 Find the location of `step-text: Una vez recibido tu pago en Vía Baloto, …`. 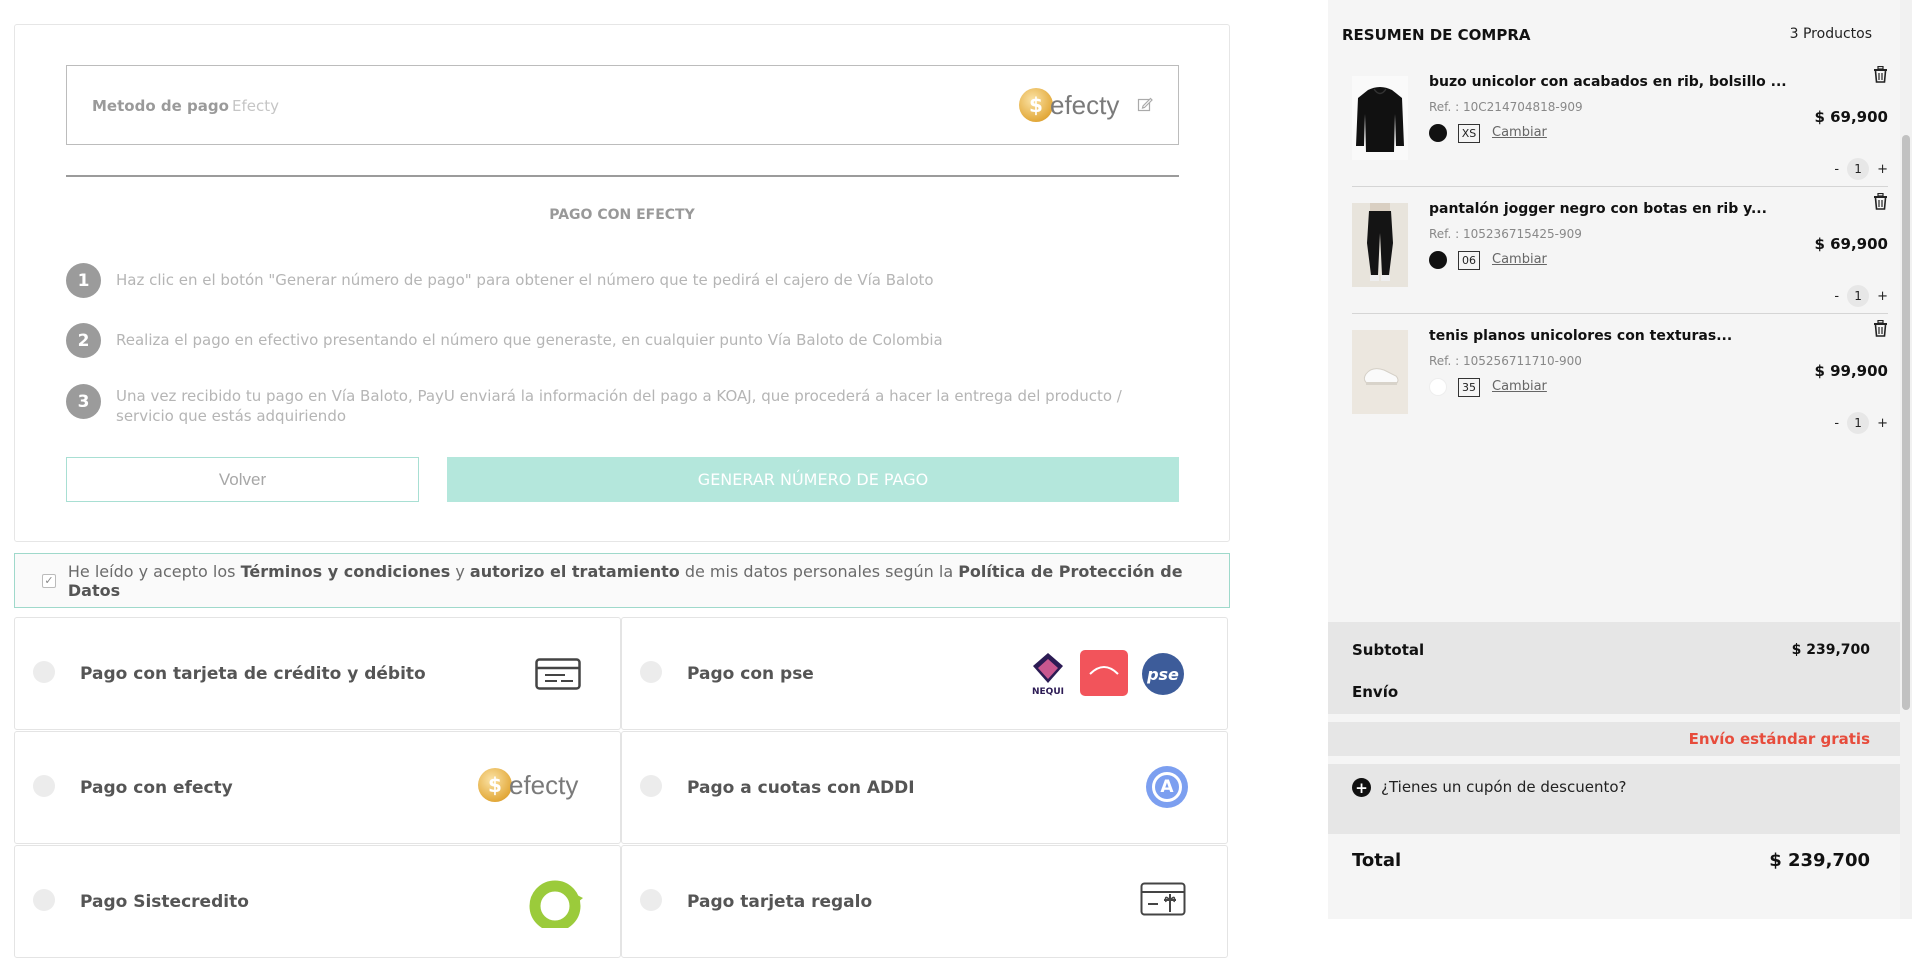

step-text: Una vez recibido tu pago en Vía Baloto, … is located at coordinates (619, 406).